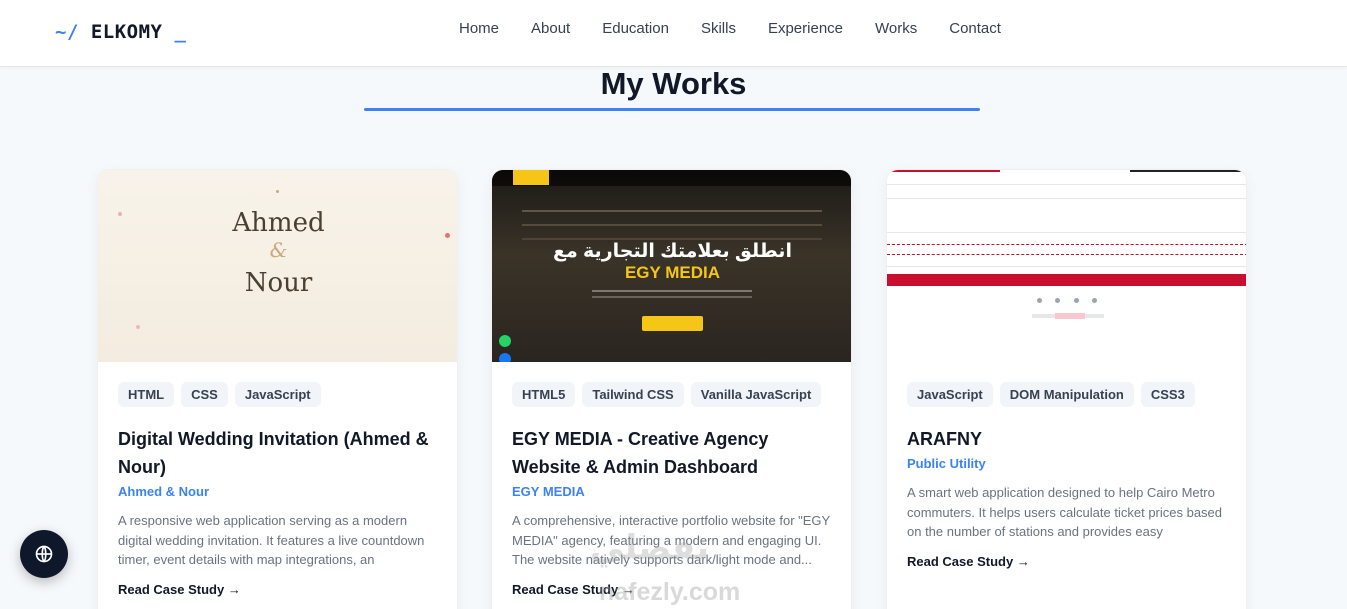 Image resolution: width=1347 pixels, height=609 pixels. I want to click on project-client: Ahmed & Nour, so click(163, 491).